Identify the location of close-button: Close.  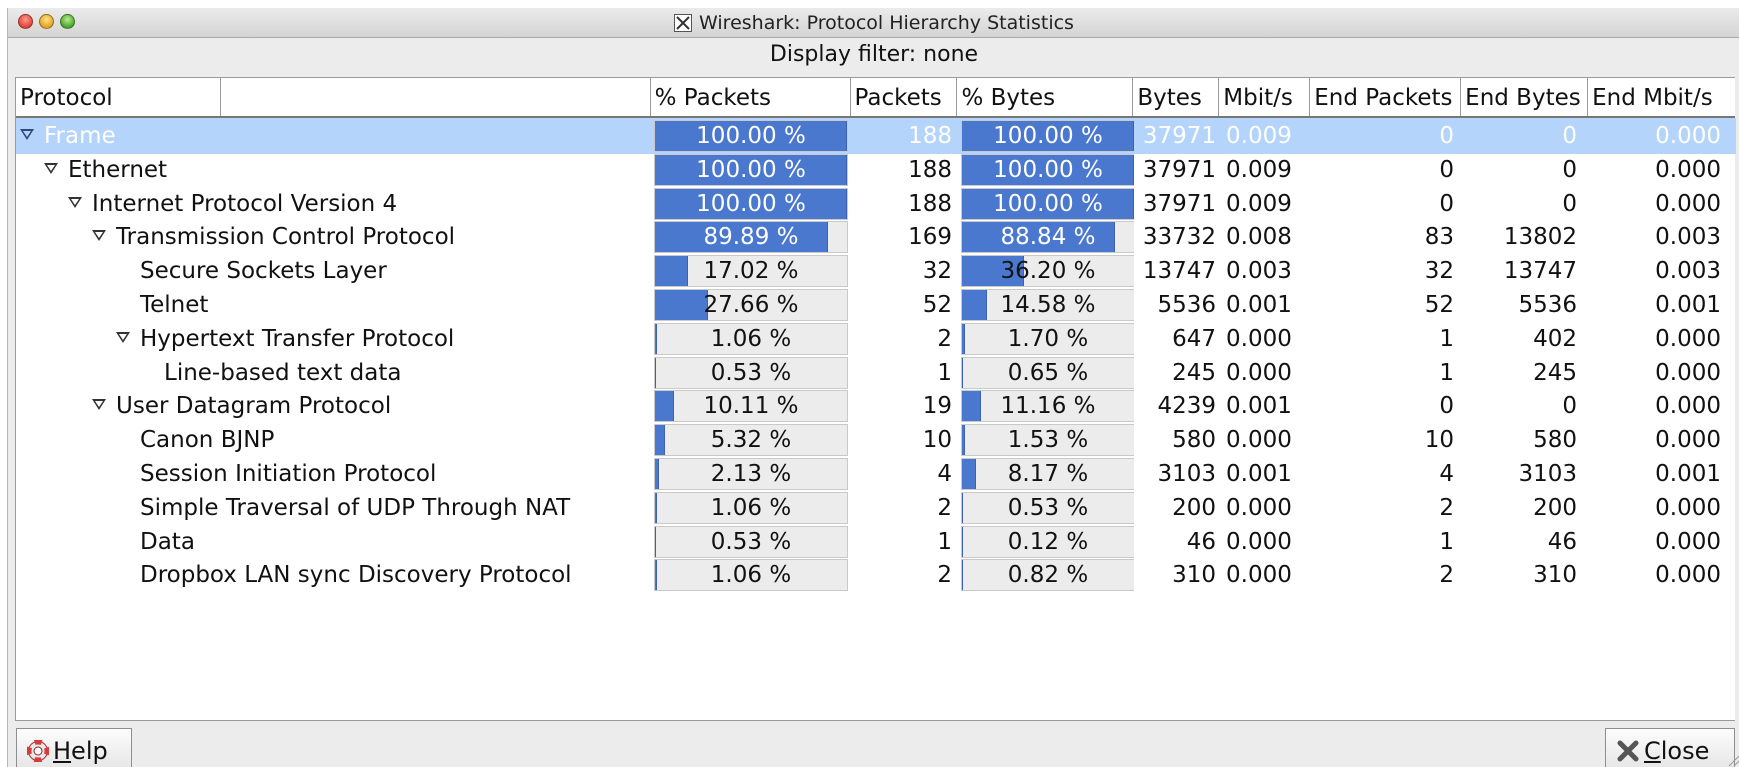
(1670, 747).